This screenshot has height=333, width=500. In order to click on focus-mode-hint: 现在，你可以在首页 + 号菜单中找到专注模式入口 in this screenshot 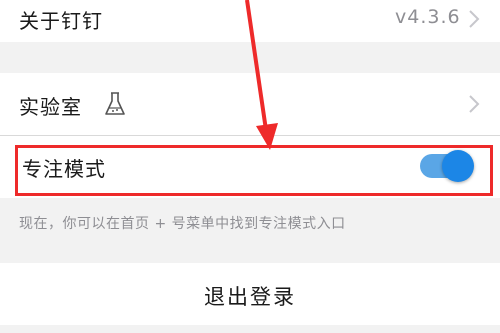, I will do `click(182, 224)`.